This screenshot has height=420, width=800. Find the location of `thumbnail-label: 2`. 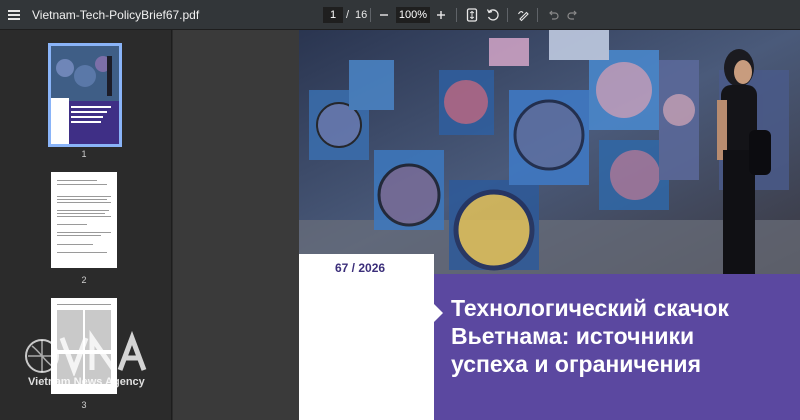

thumbnail-label: 2 is located at coordinates (84, 280).